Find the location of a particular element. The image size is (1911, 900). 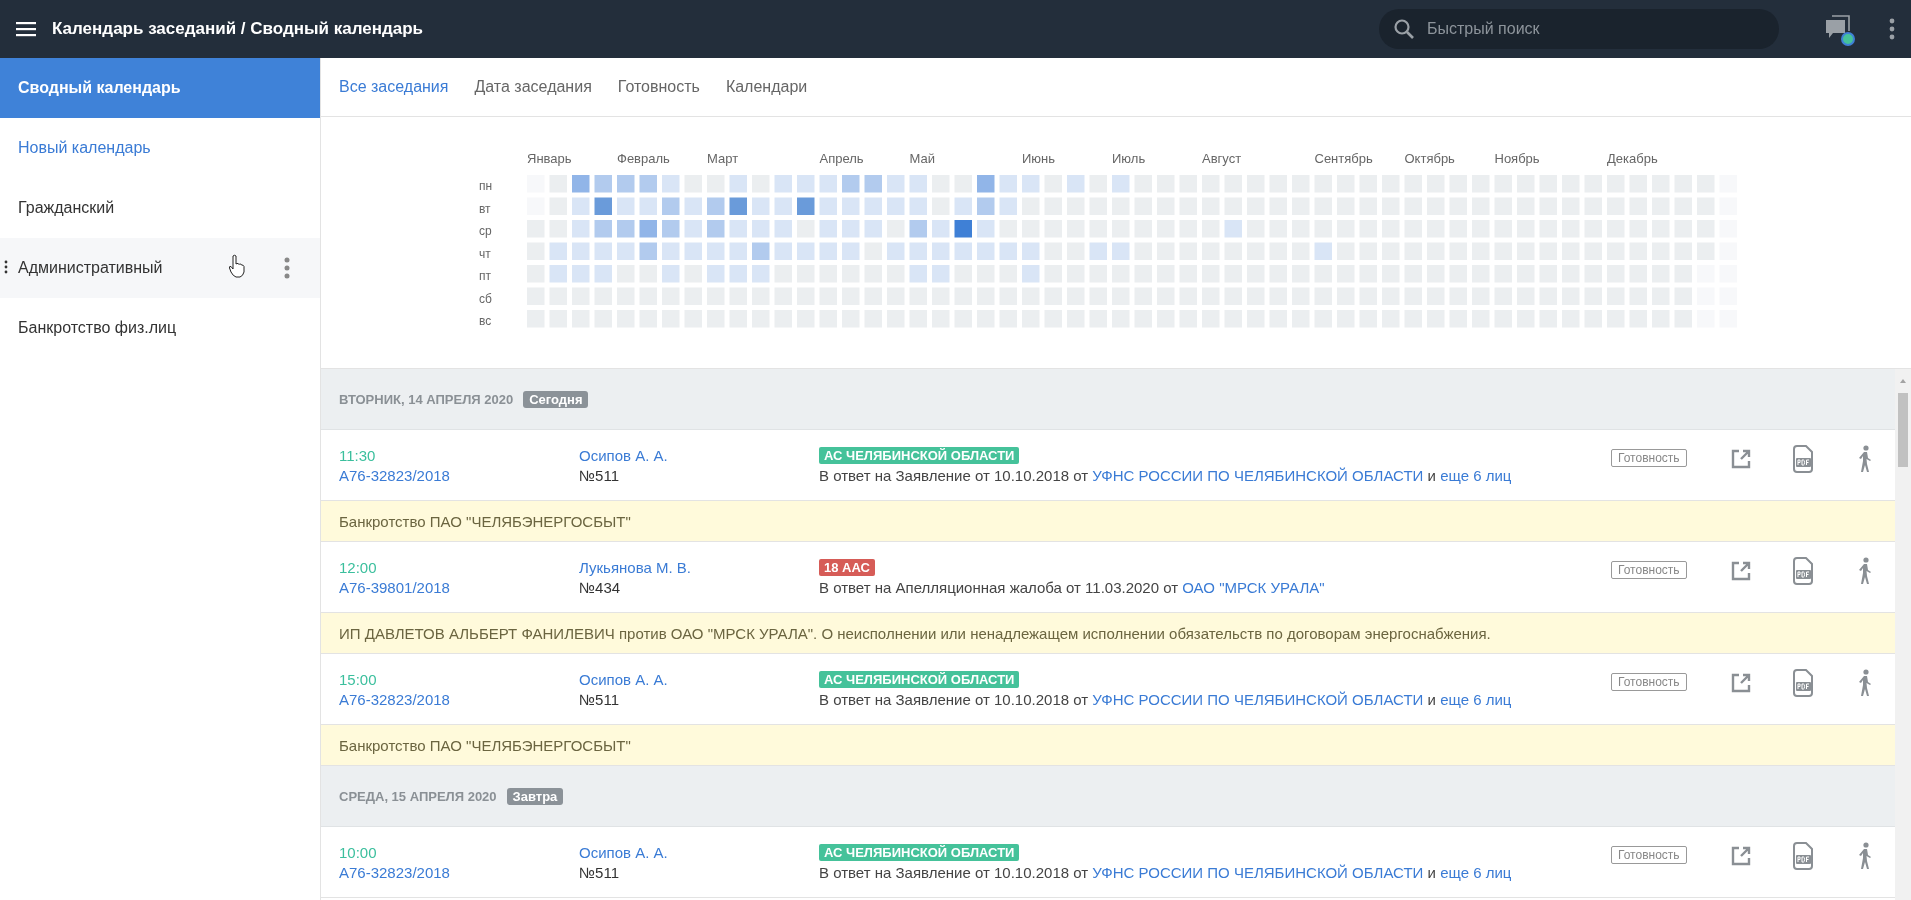

drag-handle-icon is located at coordinates (6, 267).